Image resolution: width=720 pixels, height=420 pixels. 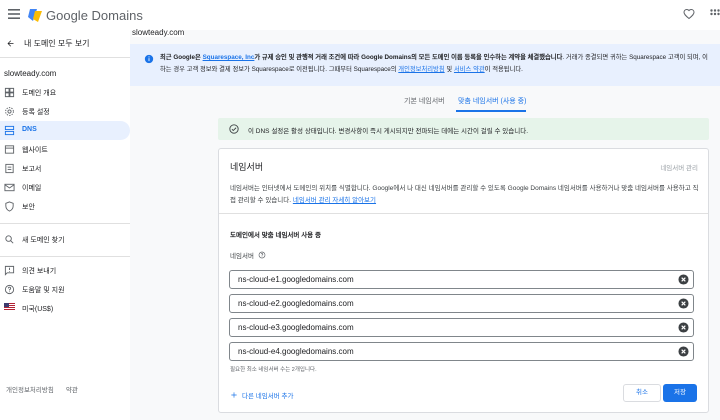 I want to click on nameserver-input: ns-cloud-e3.googledomains.com, so click(x=461, y=327).